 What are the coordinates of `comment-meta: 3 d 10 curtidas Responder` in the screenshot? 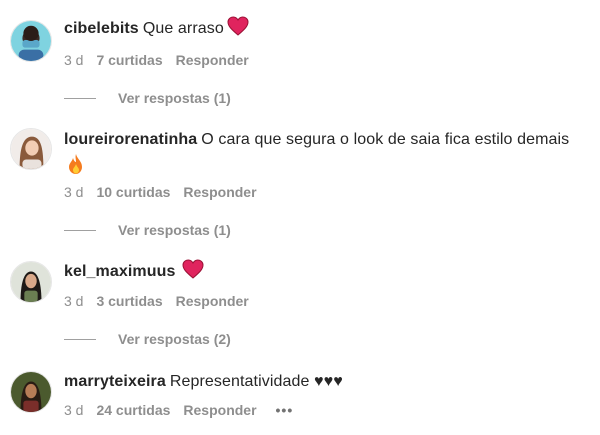 It's located at (167, 192).